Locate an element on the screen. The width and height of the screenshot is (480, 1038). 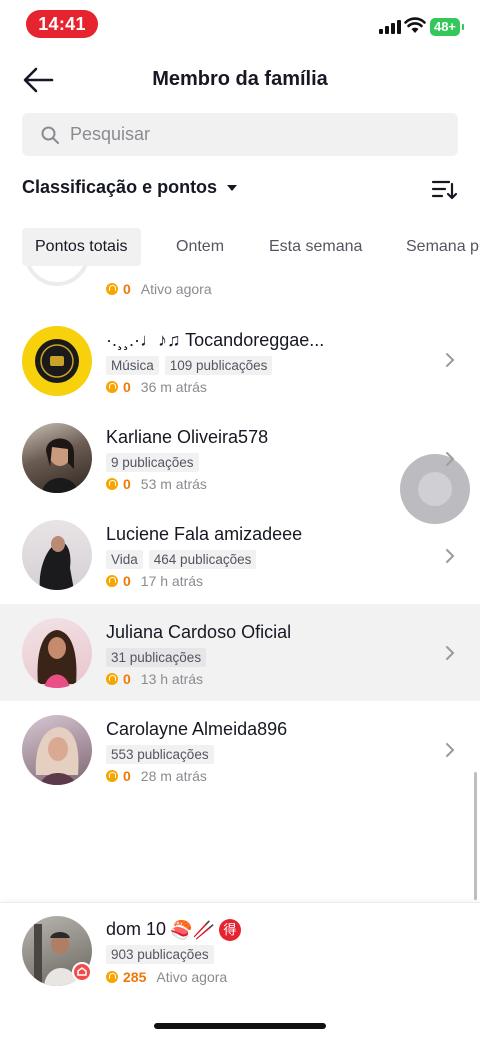
posts-tag: 903 publicações is located at coordinates (160, 954).